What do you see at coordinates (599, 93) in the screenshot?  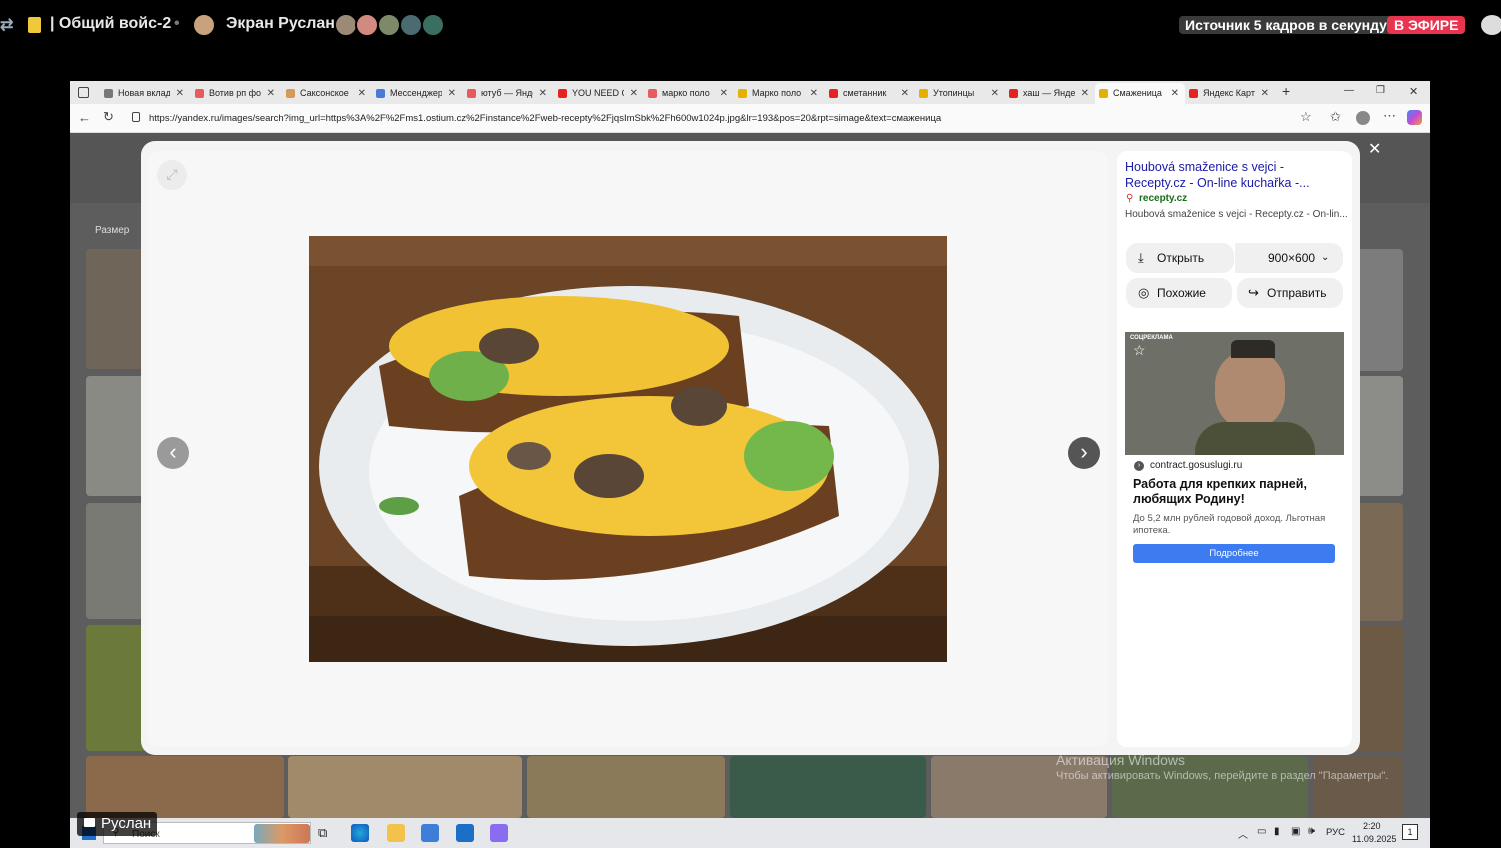 I see `tab: YOU NEED C ✕` at bounding box center [599, 93].